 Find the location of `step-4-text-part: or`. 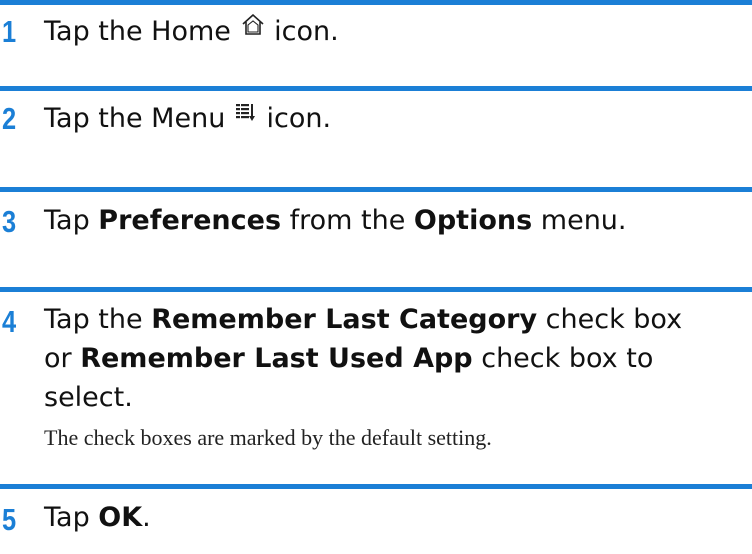

step-4-text-part: or is located at coordinates (62, 358).